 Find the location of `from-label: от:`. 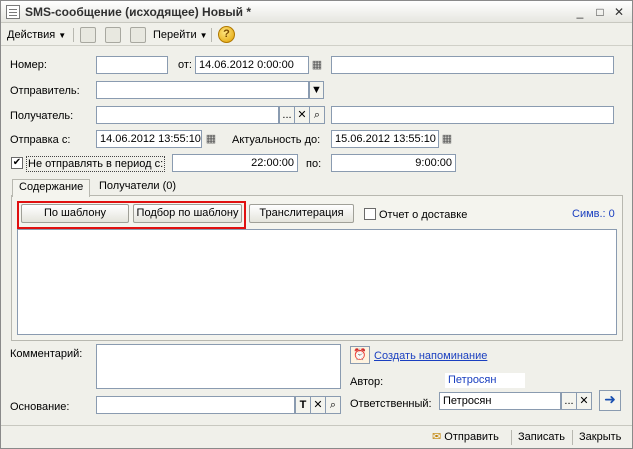

from-label: от: is located at coordinates (185, 65).